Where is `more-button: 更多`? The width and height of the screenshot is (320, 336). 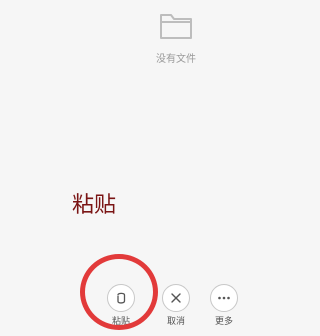
more-button: 更多 is located at coordinates (224, 306).